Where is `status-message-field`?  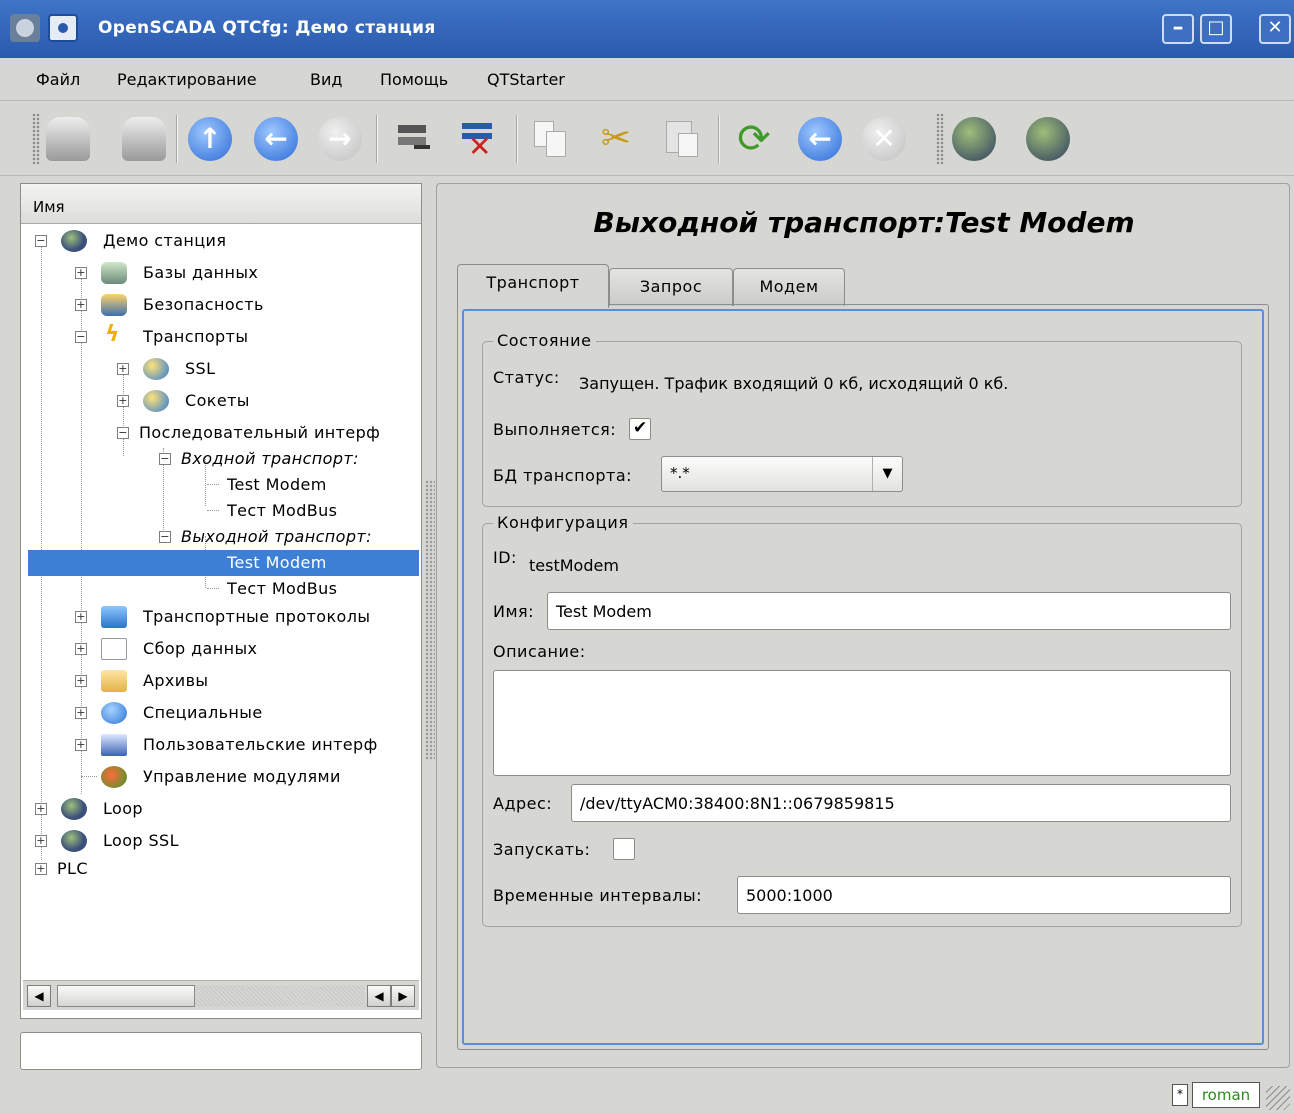
status-message-field is located at coordinates (221, 1051).